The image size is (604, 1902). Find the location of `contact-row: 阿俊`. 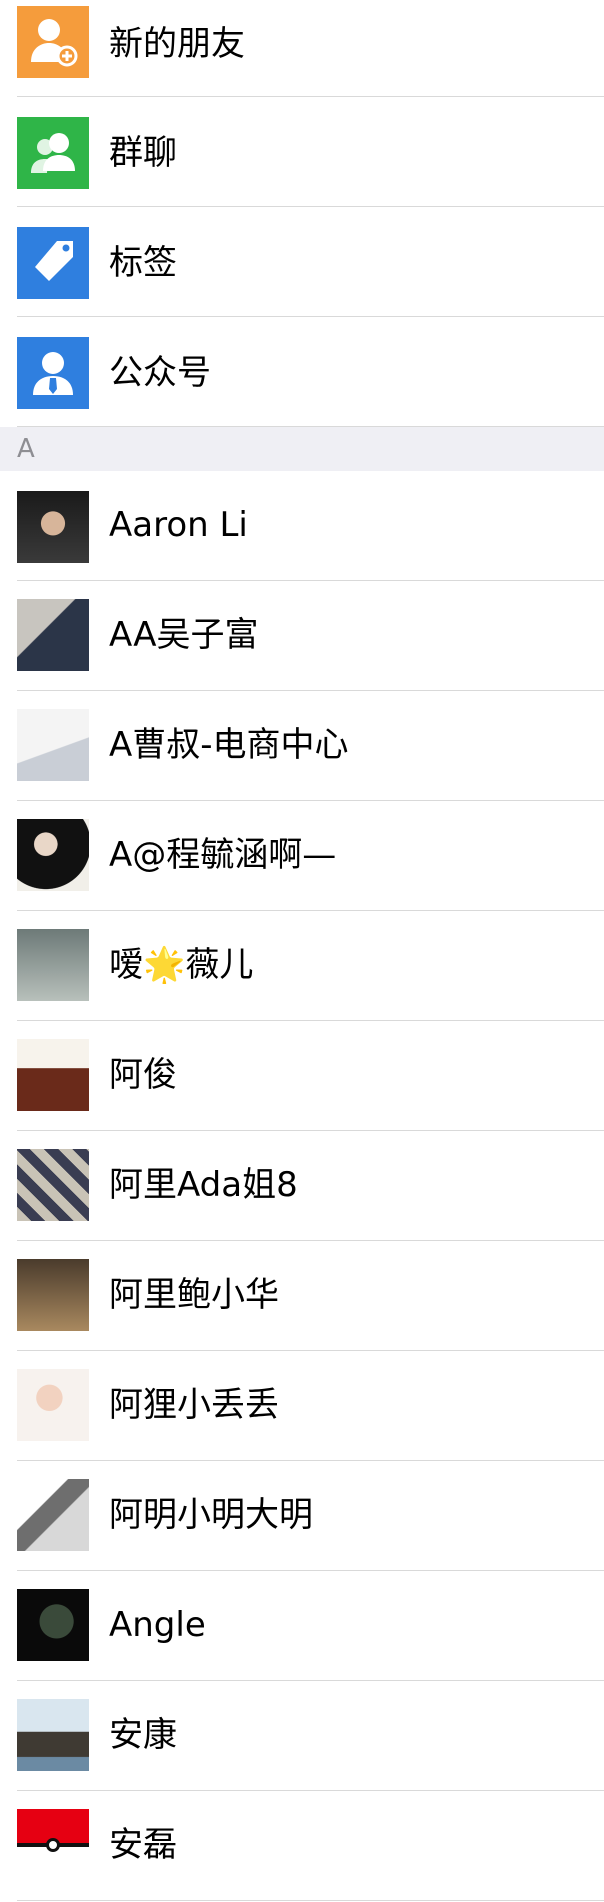

contact-row: 阿俊 is located at coordinates (302, 1076).